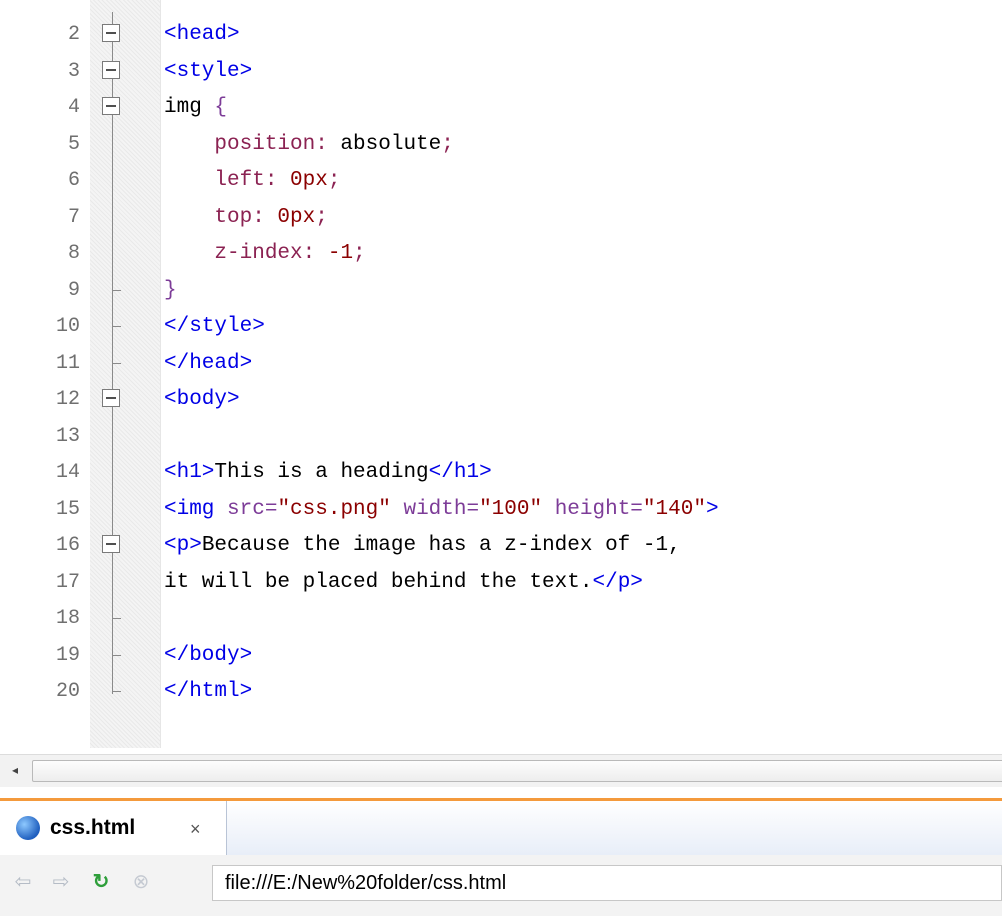 This screenshot has width=1002, height=916. I want to click on horizontal-scrollbar: ◂, so click(501, 770).